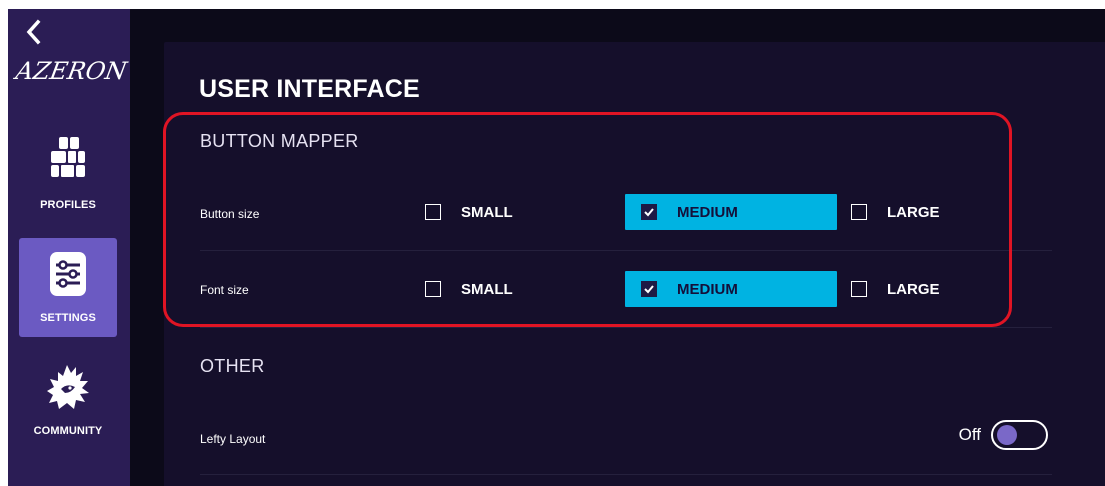 The image size is (1105, 486). I want to click on sidebar-item-label: SETTINGS, so click(68, 318).